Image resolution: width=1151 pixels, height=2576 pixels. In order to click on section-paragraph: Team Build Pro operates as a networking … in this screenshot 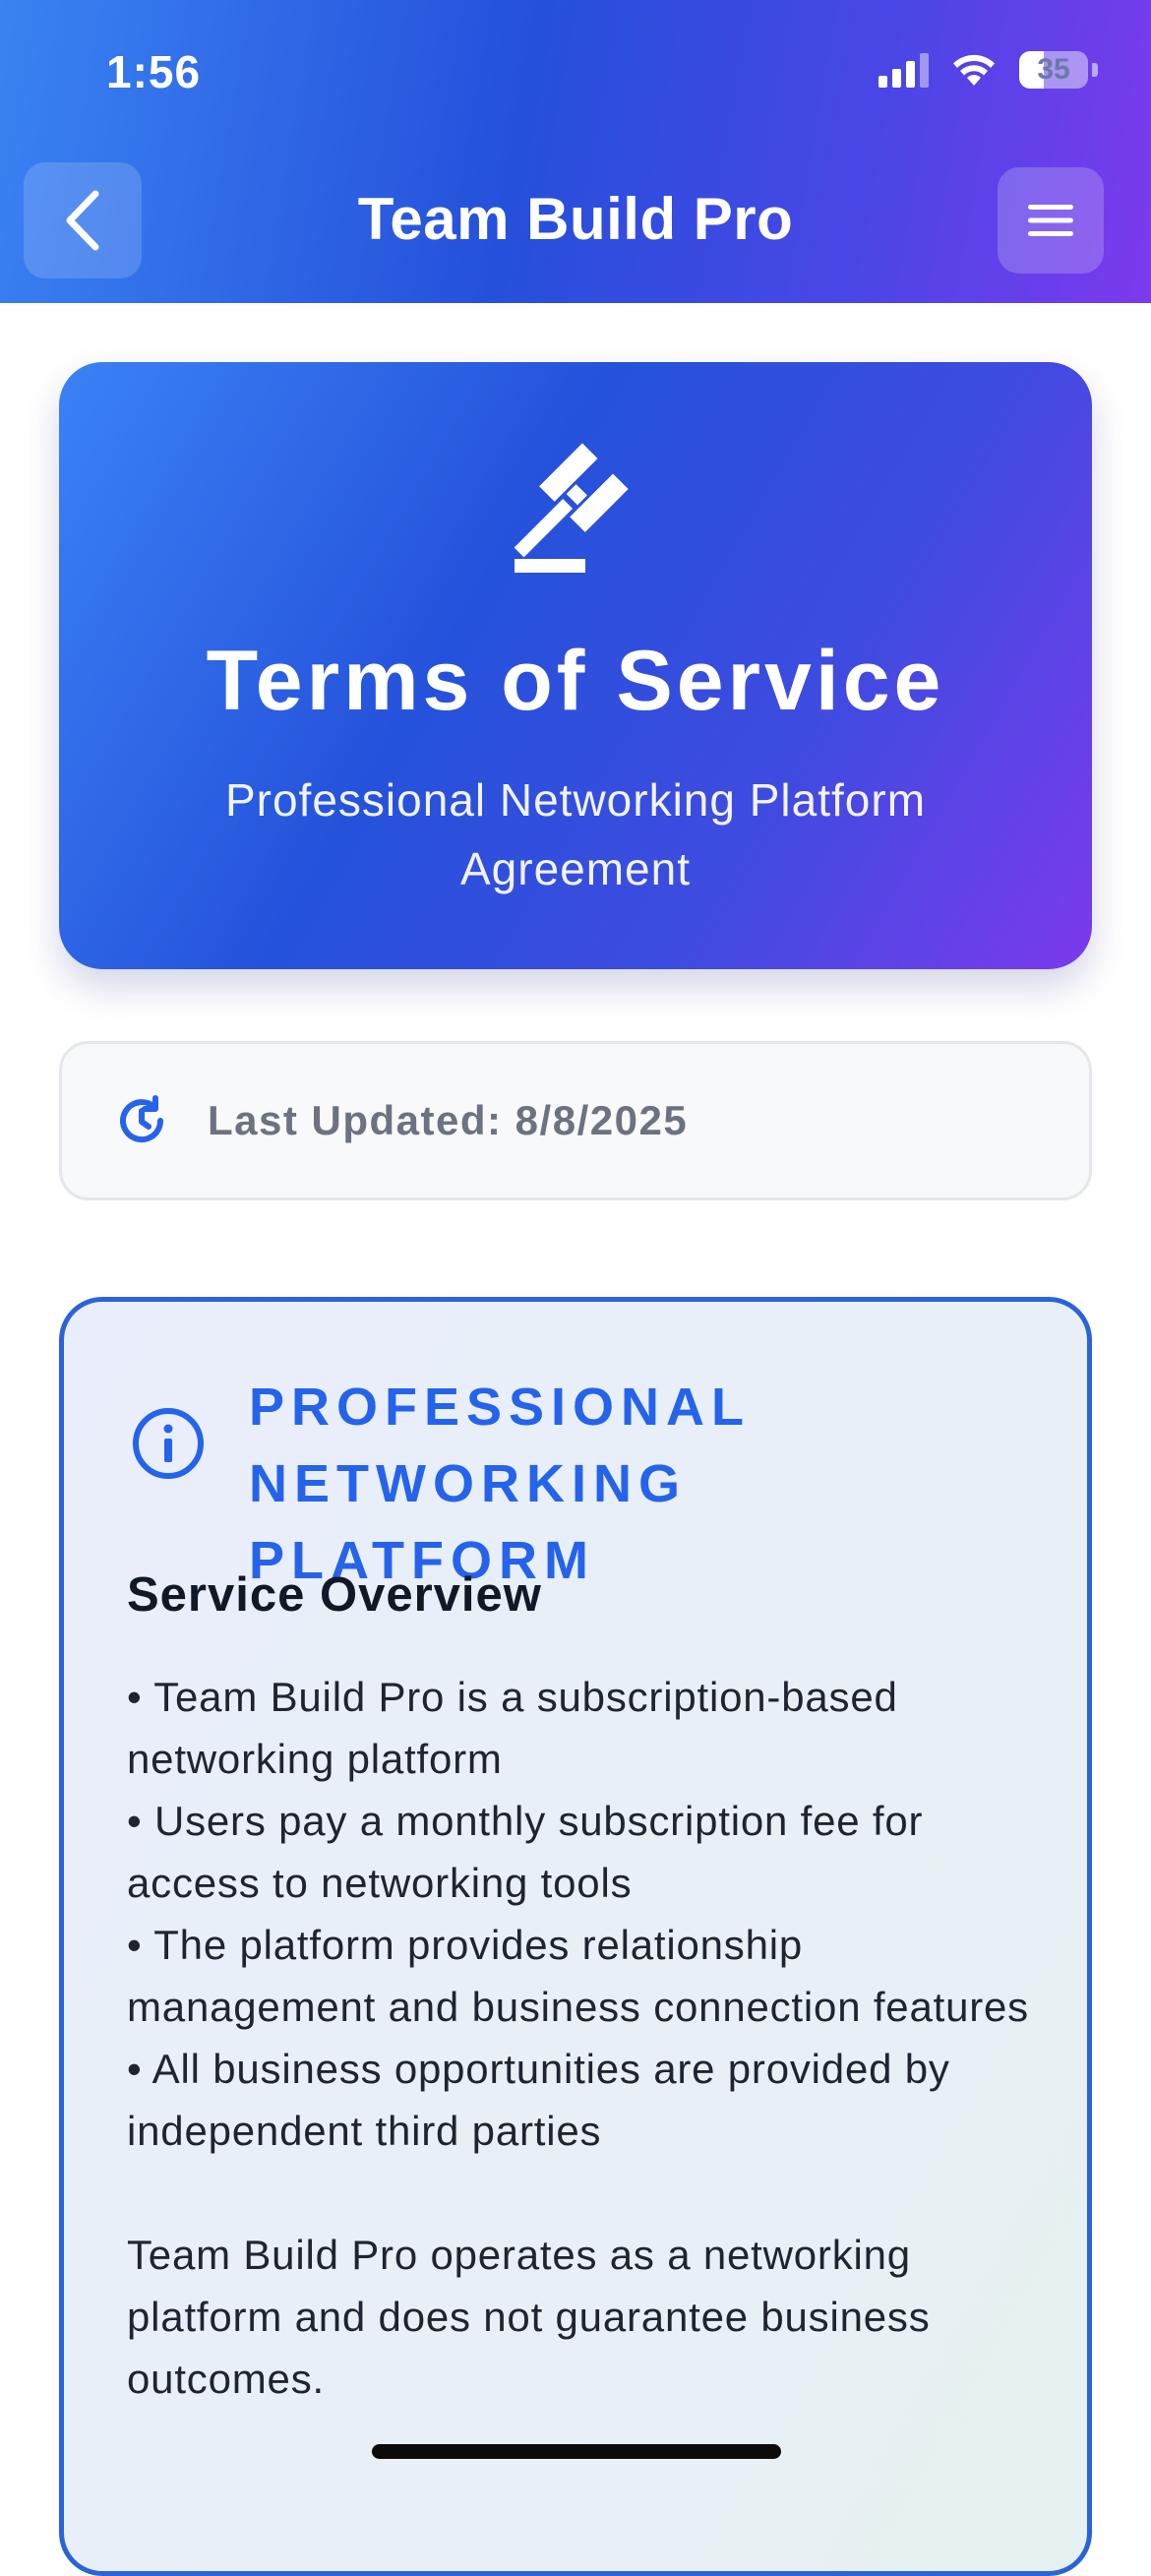, I will do `click(529, 2317)`.